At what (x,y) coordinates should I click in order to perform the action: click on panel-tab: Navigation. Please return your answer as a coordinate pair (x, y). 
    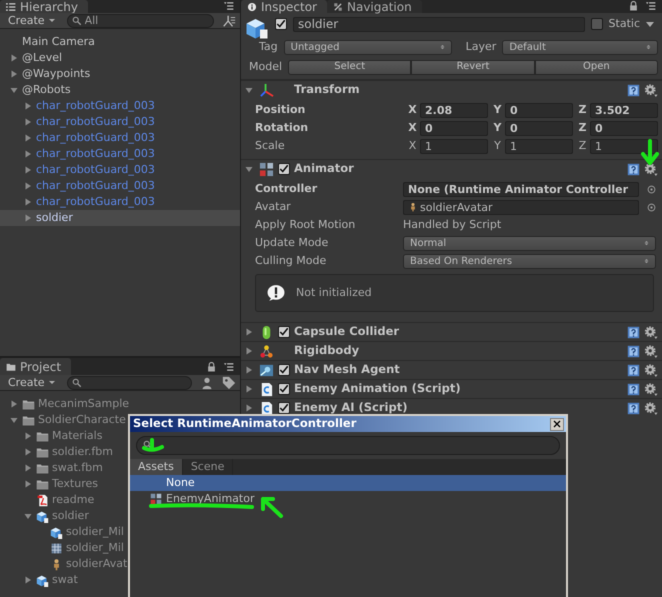
    Looking at the image, I should click on (374, 6).